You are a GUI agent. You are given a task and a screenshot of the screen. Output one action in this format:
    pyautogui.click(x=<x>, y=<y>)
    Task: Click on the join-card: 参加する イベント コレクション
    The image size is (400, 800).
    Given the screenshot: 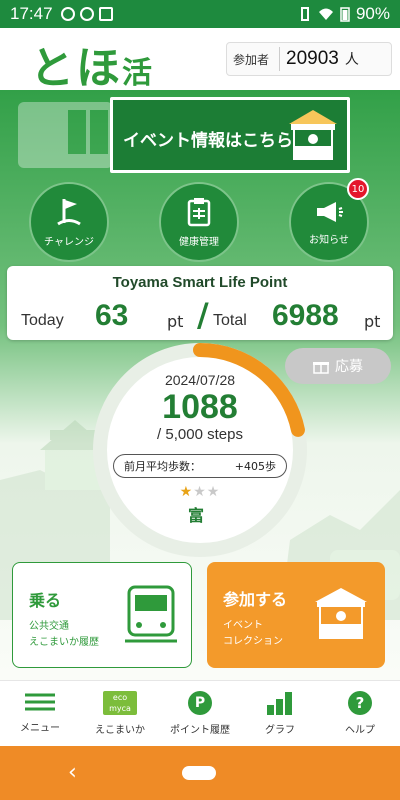 What is the action you would take?
    pyautogui.click(x=296, y=615)
    